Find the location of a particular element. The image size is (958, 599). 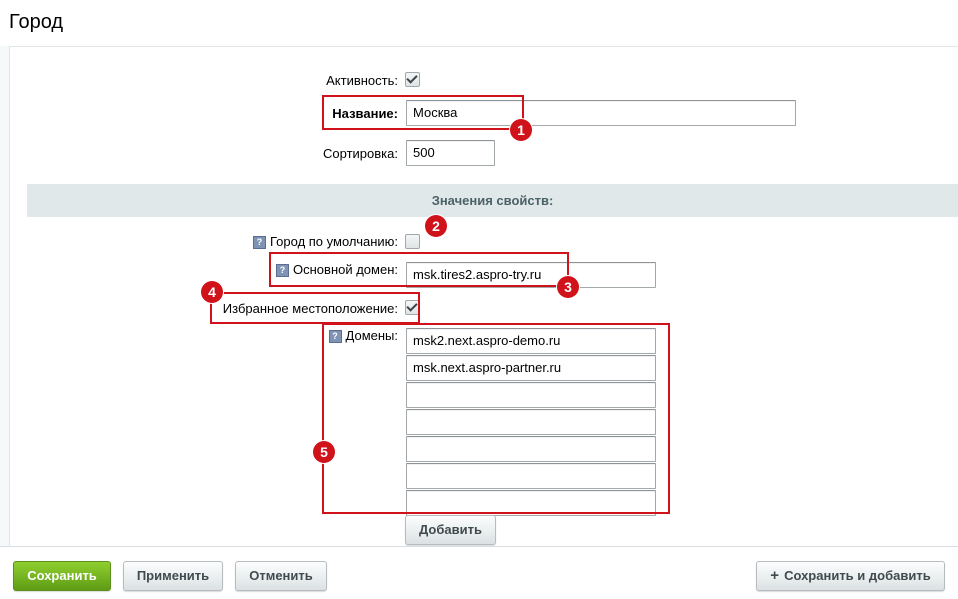

default-city-label-row: ? Город по умолчанию: is located at coordinates (299, 241).